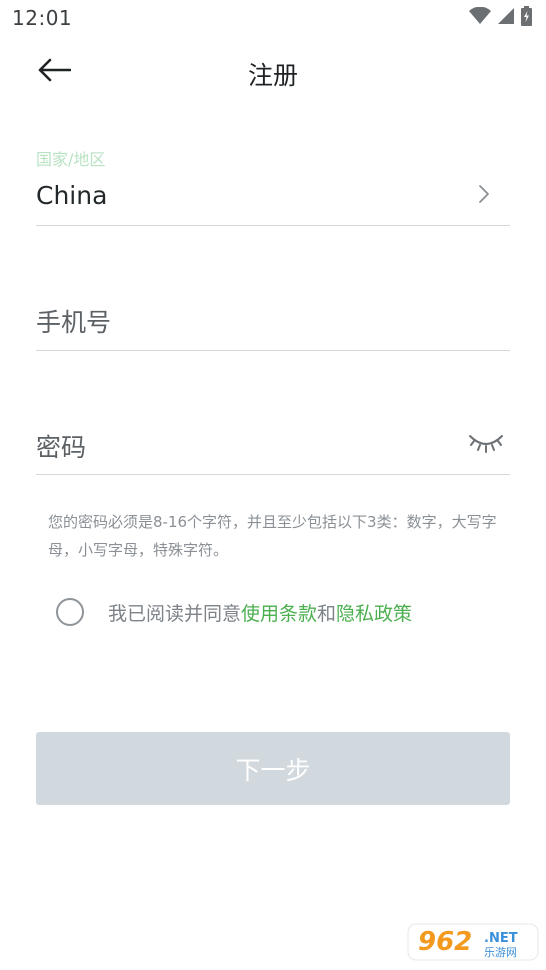 The width and height of the screenshot is (546, 970). Describe the element at coordinates (74, 322) in the screenshot. I see `phone-number-placeholder: 手机号` at that location.